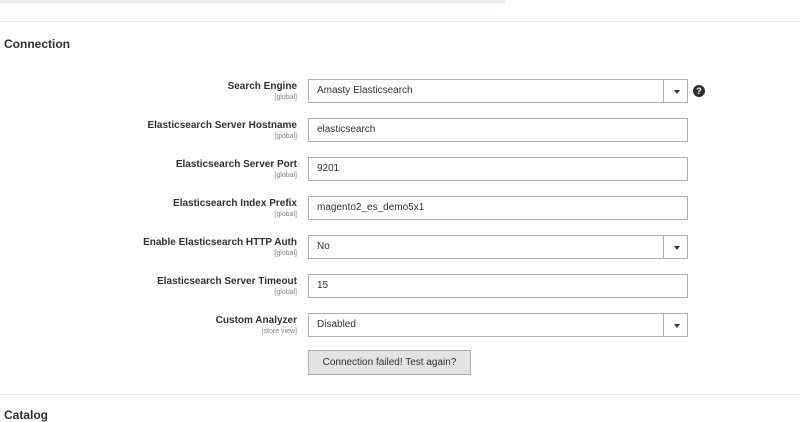  Describe the element at coordinates (227, 281) in the screenshot. I see `timeout-label: Elasticsearch Server Timeout` at that location.